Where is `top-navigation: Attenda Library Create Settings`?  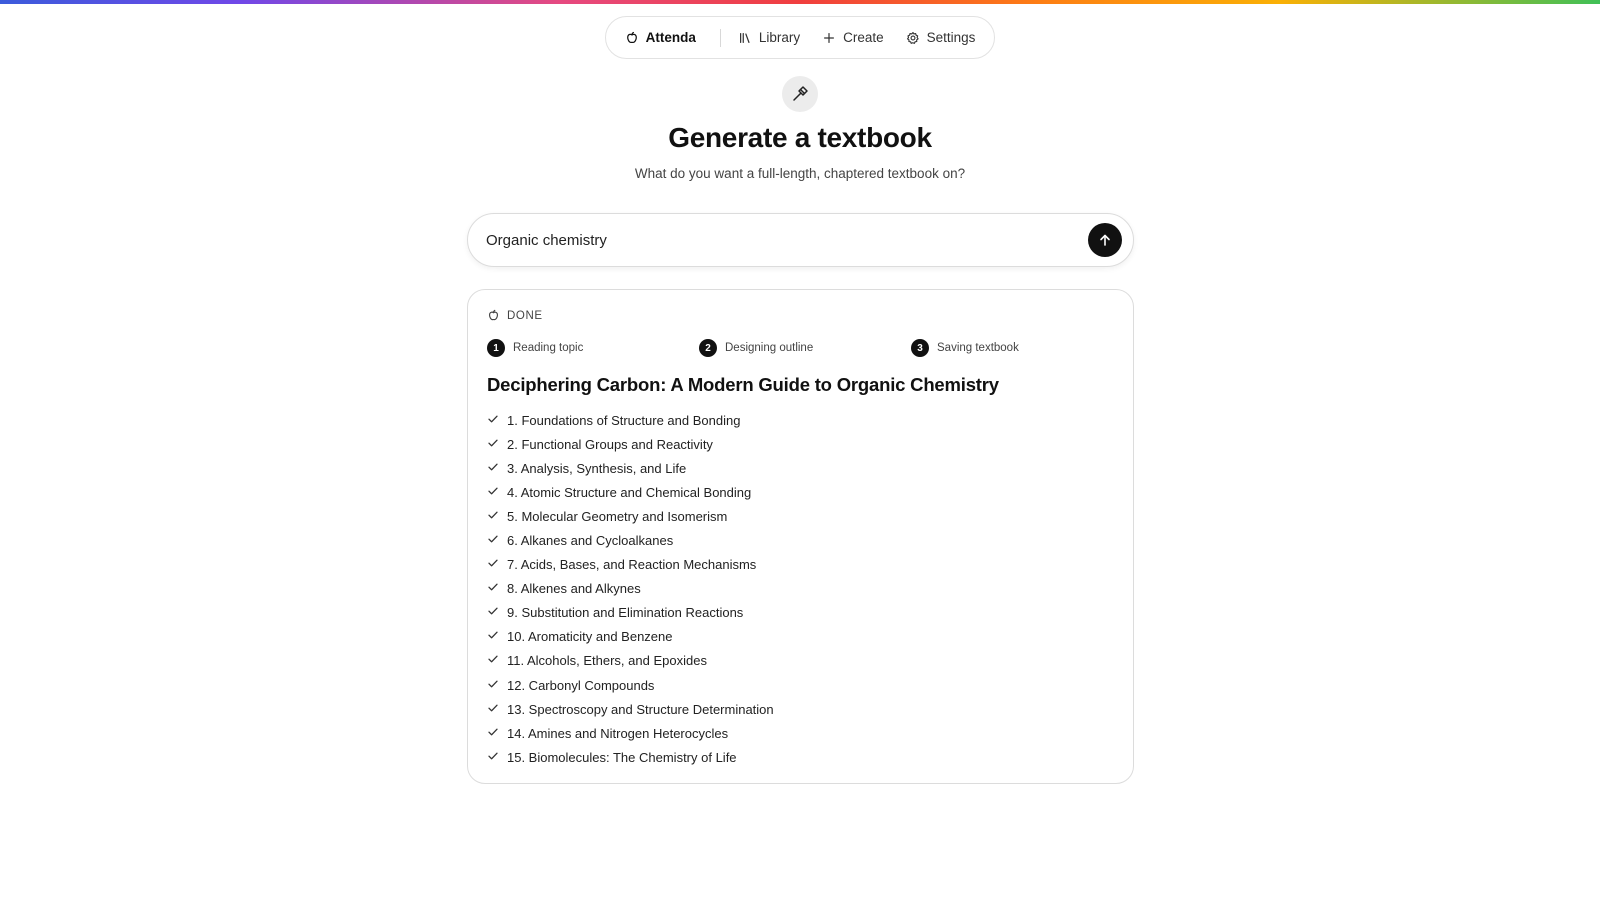
top-navigation: Attenda Library Create Settings is located at coordinates (800, 37).